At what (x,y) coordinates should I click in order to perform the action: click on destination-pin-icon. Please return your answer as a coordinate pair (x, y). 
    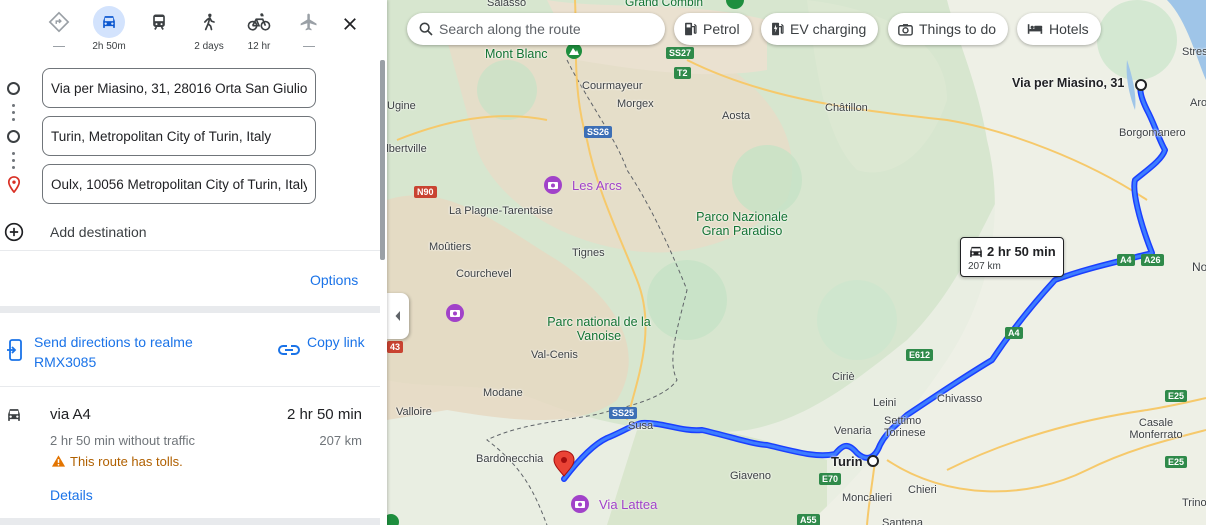
    Looking at the image, I should click on (14, 184).